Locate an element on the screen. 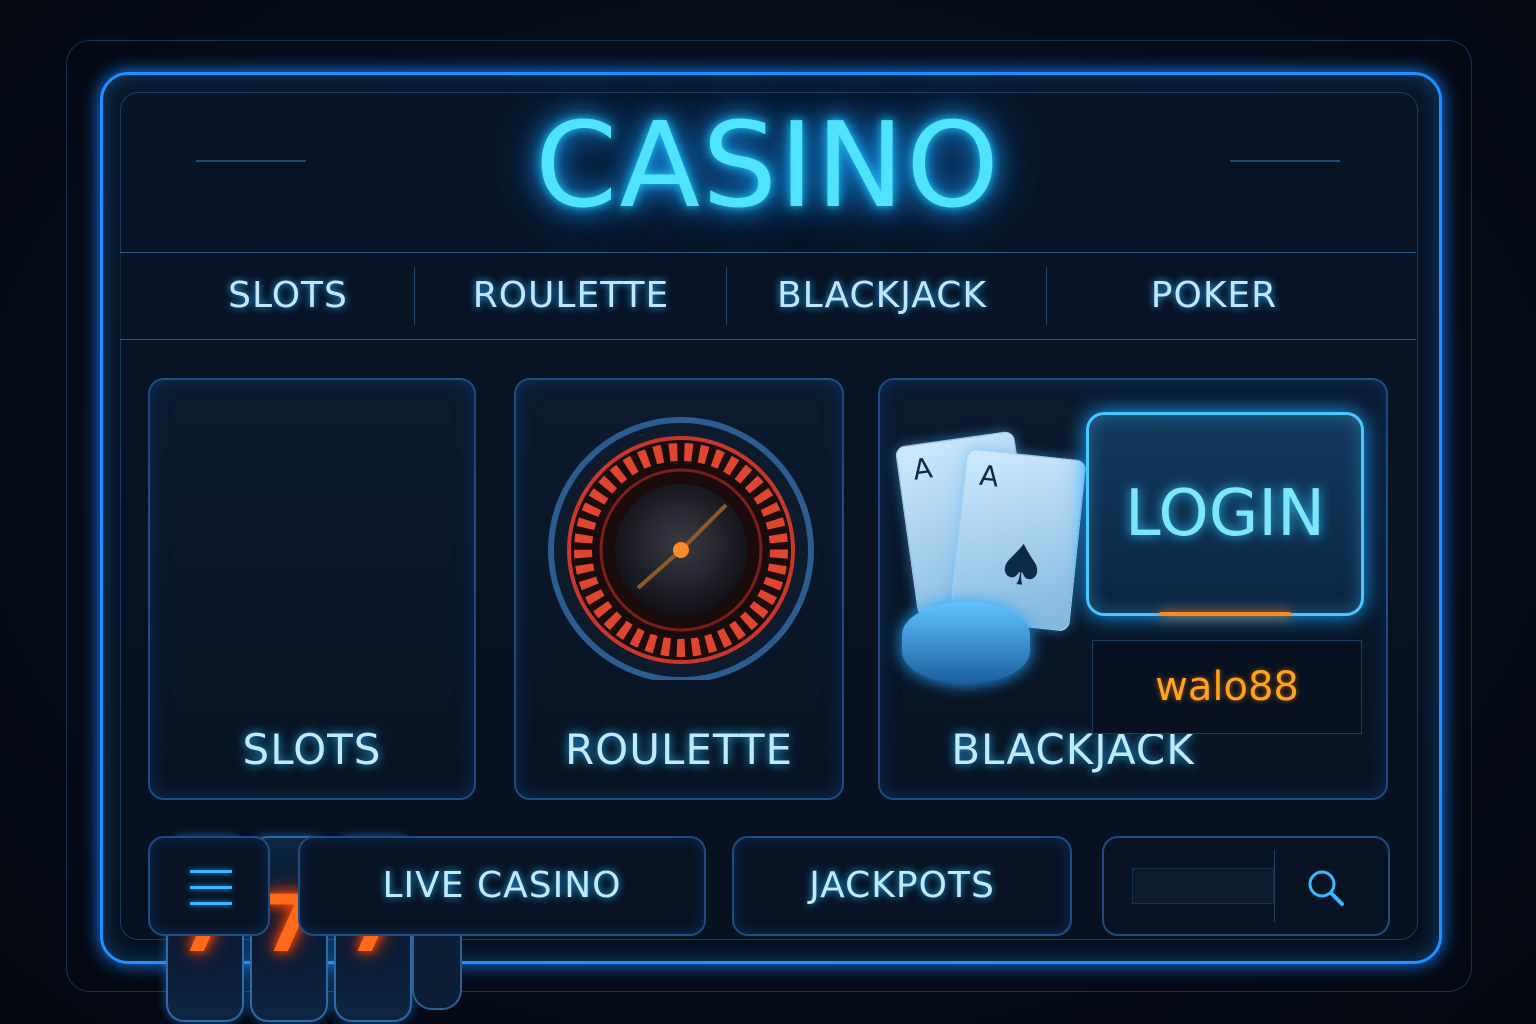 Image resolution: width=1536 pixels, height=1024 pixels. username-field: walo88 is located at coordinates (1227, 687).